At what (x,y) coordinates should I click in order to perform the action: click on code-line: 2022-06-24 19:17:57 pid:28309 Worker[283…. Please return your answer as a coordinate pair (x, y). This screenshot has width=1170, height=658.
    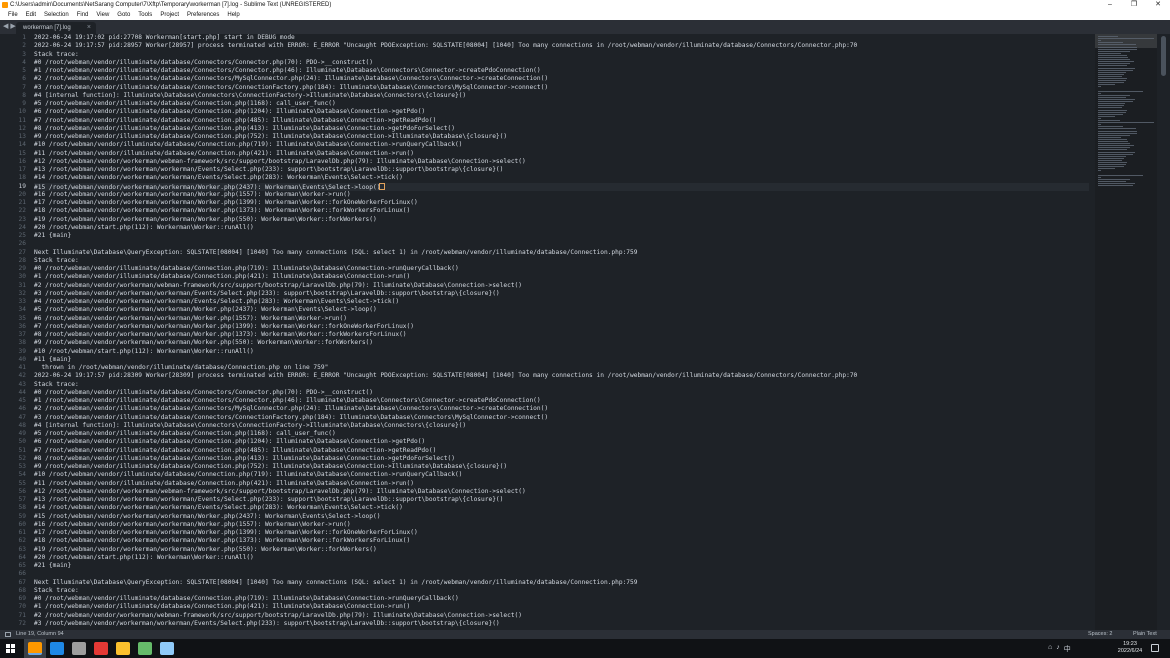
    Looking at the image, I should click on (561, 376).